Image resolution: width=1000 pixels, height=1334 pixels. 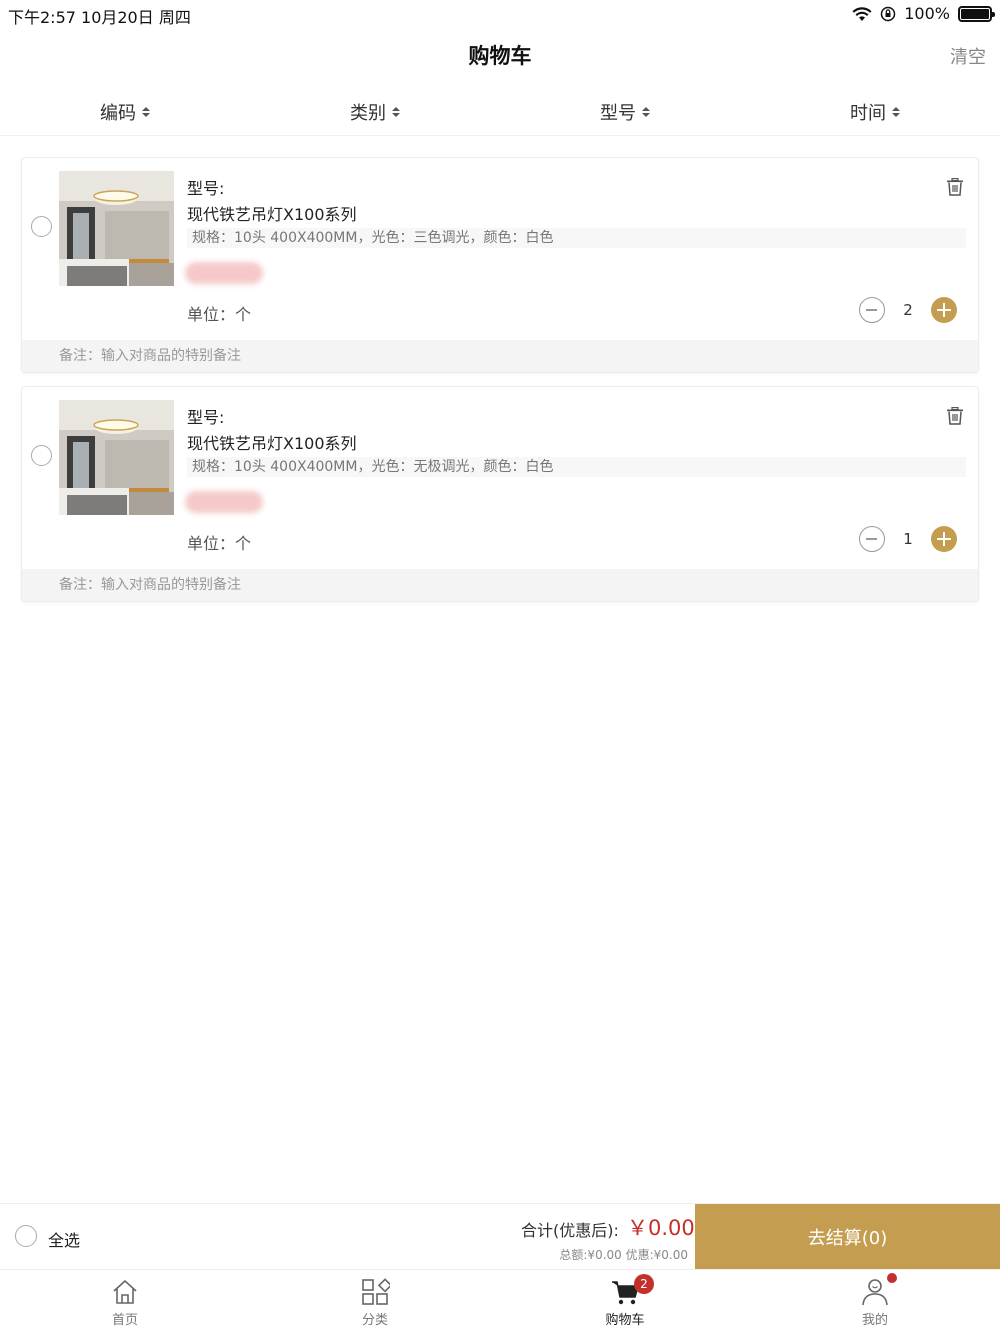 What do you see at coordinates (374, 1320) in the screenshot?
I see `tab-label: 分类` at bounding box center [374, 1320].